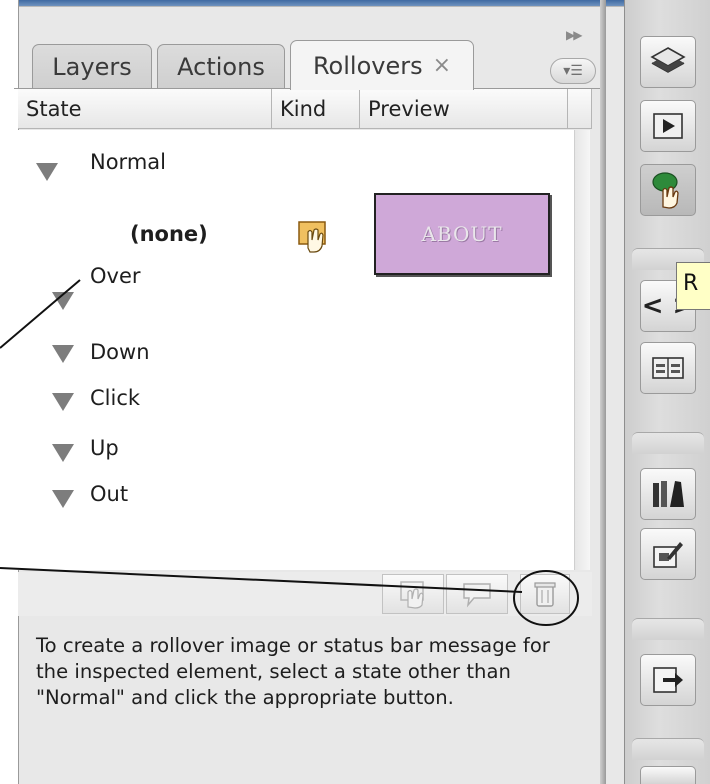 The width and height of the screenshot is (710, 784). Describe the element at coordinates (115, 398) in the screenshot. I see `state-label: Click` at that location.